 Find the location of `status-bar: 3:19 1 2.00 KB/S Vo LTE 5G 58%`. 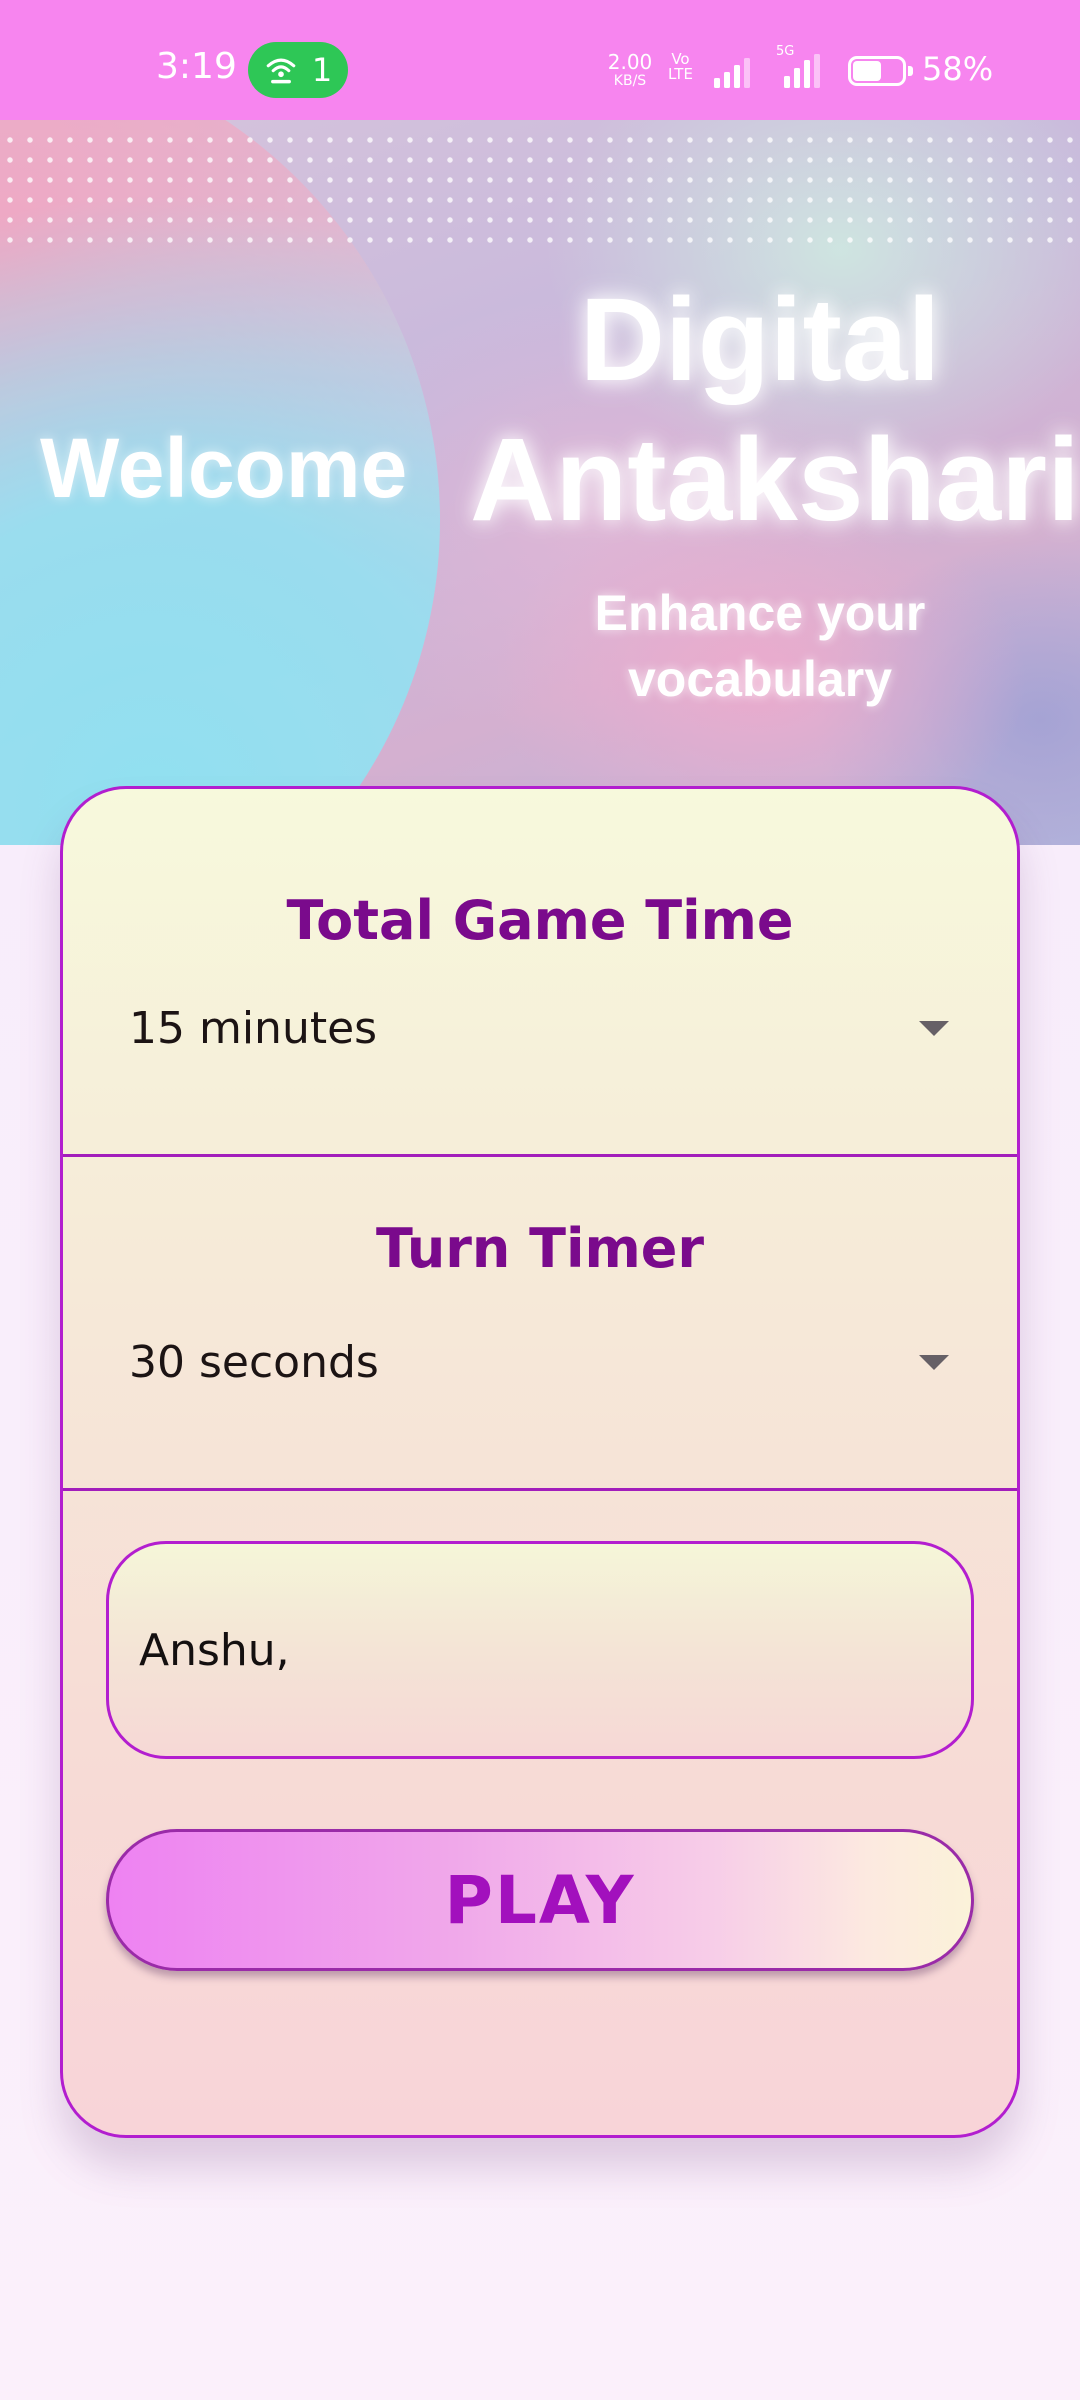

status-bar: 3:19 1 2.00 KB/S Vo LTE 5G 58% is located at coordinates (540, 60).